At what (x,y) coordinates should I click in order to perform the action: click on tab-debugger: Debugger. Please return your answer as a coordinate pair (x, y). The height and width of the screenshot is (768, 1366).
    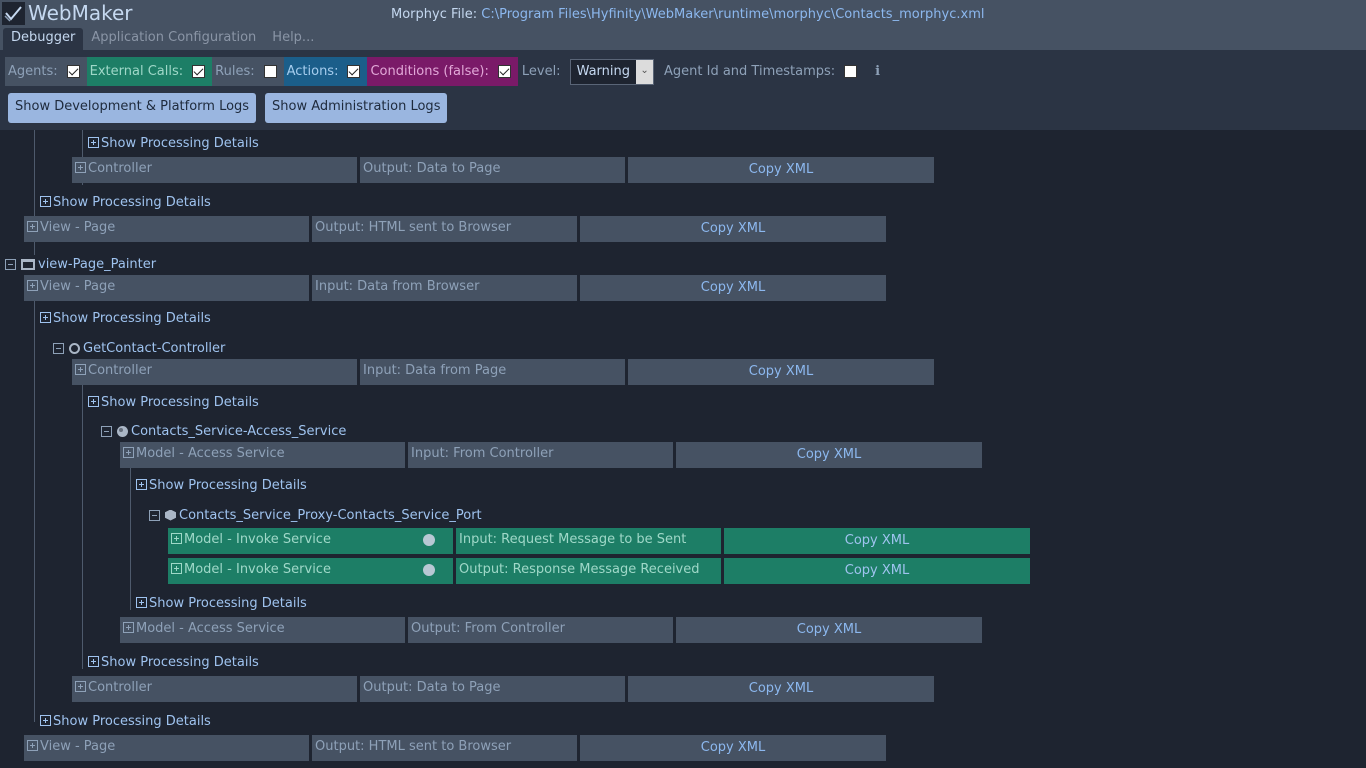
    Looking at the image, I should click on (43, 39).